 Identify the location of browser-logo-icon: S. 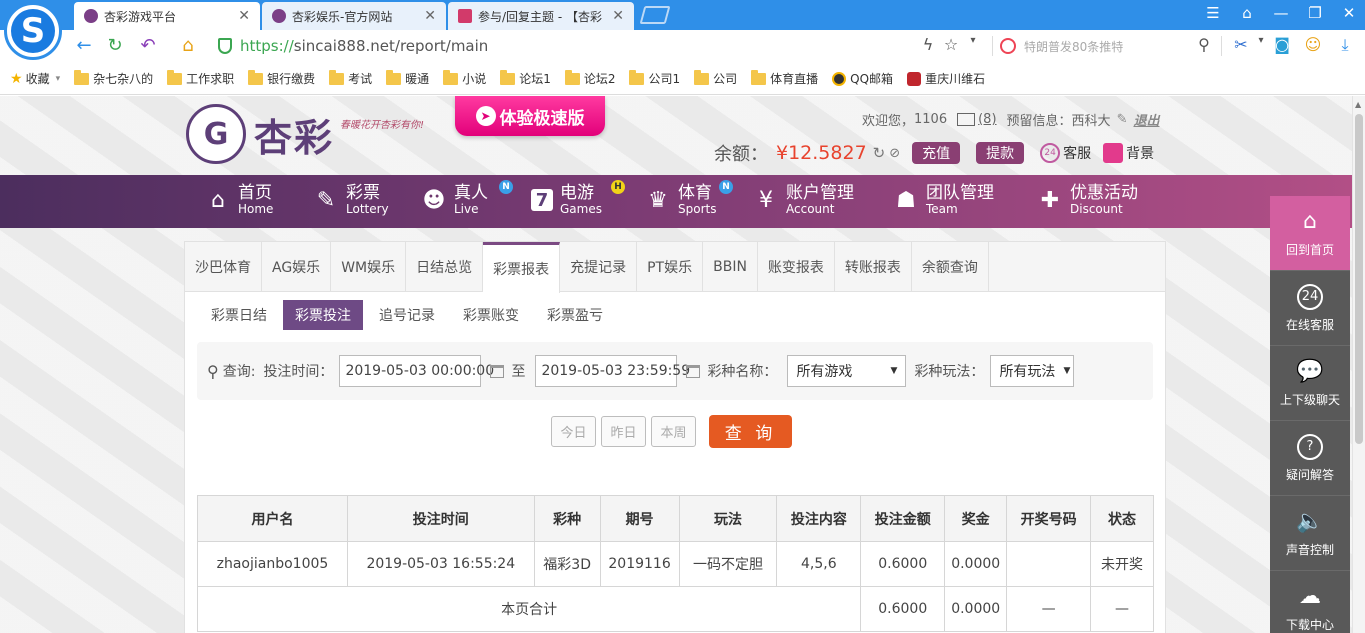
(33, 31).